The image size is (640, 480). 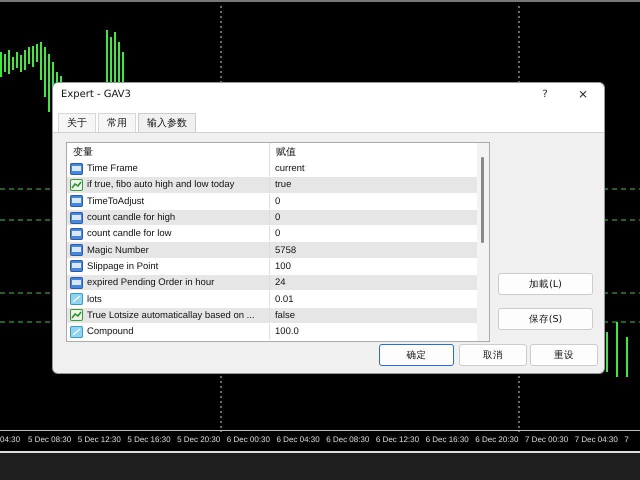 I want to click on parameter-value: false, so click(x=374, y=315).